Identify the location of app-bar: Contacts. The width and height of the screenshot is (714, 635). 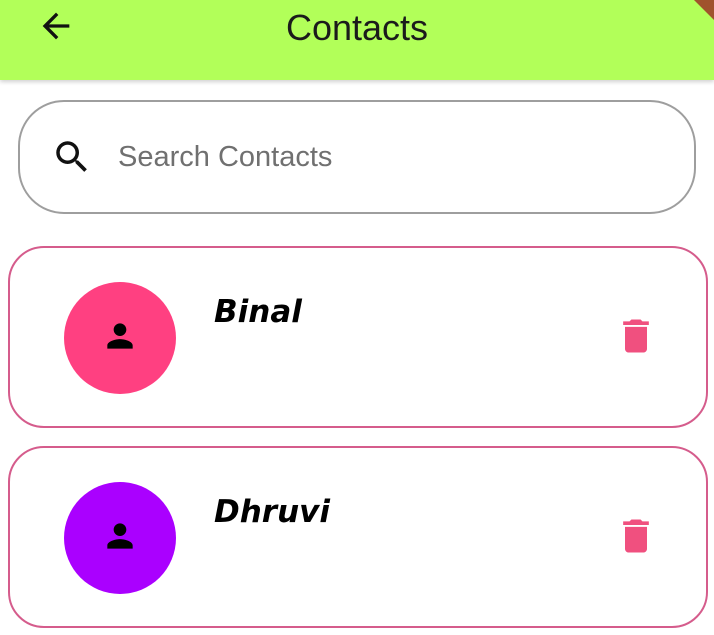
(357, 40).